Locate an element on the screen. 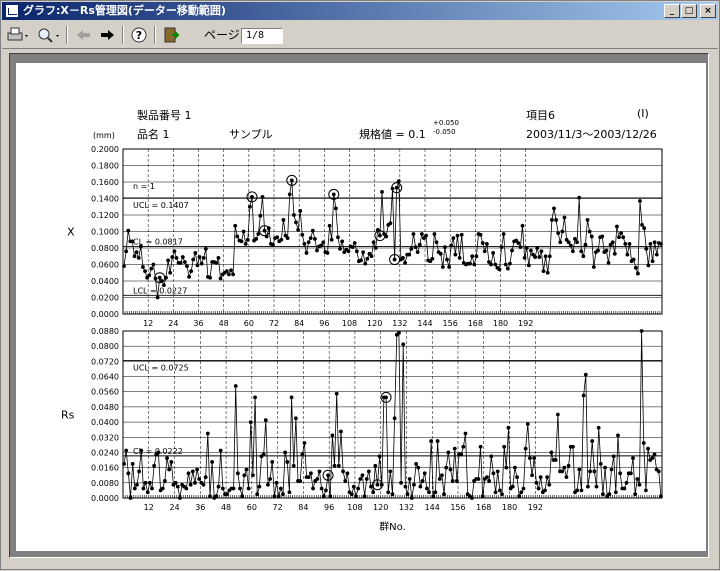 Image resolution: width=720 pixels, height=571 pixels. x-x-tick-label: 36 is located at coordinates (198, 323).